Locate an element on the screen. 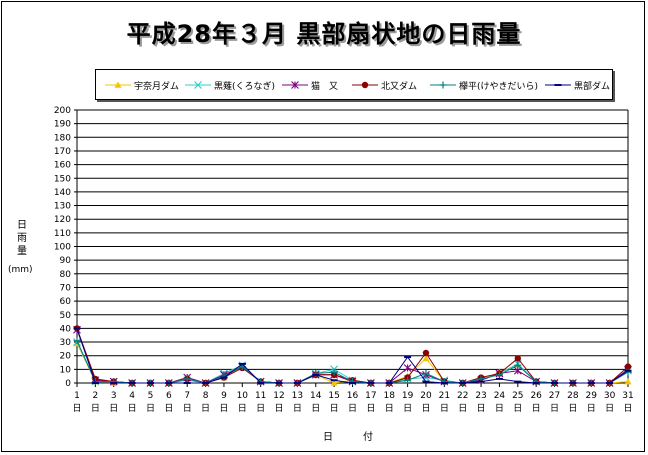  x-tick-label: 5 is located at coordinates (151, 396).